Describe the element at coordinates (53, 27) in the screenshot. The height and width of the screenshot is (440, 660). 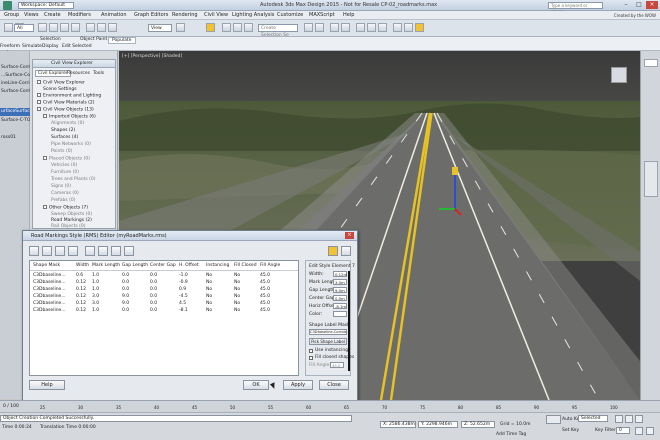
I see `select-by-name-icon` at that location.